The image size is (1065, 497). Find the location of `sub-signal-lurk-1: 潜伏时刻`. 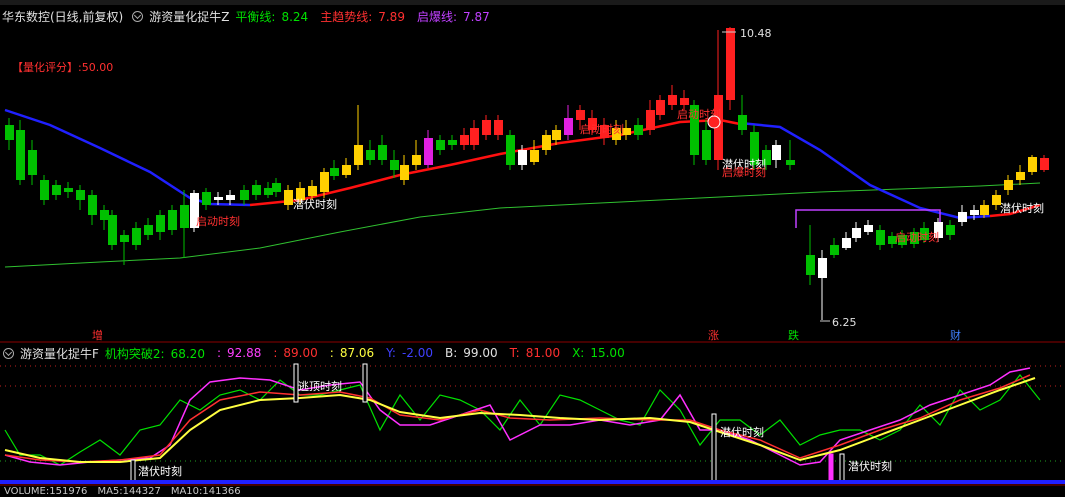

sub-signal-lurk-1: 潜伏时刻 is located at coordinates (160, 471).